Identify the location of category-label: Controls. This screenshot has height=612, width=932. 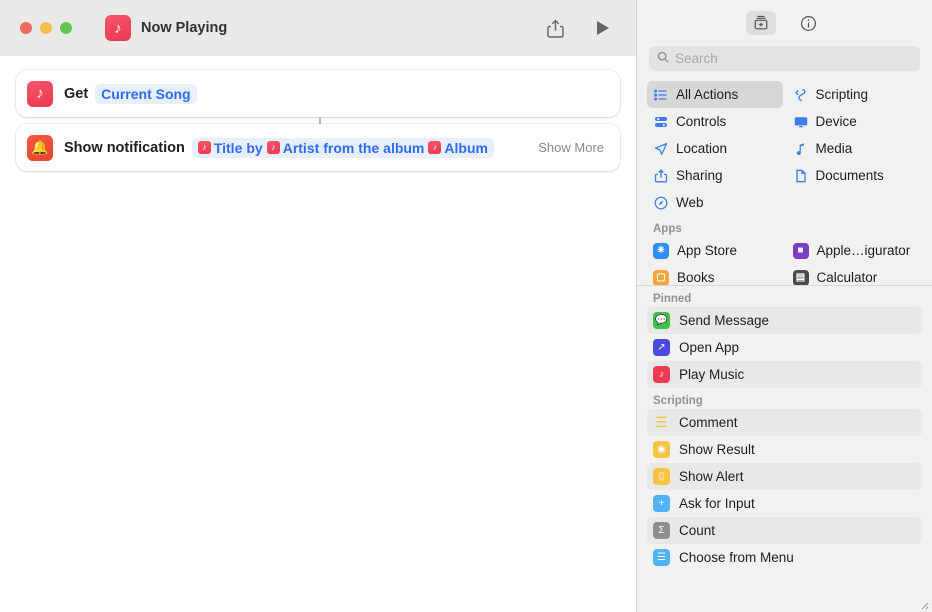
(701, 121).